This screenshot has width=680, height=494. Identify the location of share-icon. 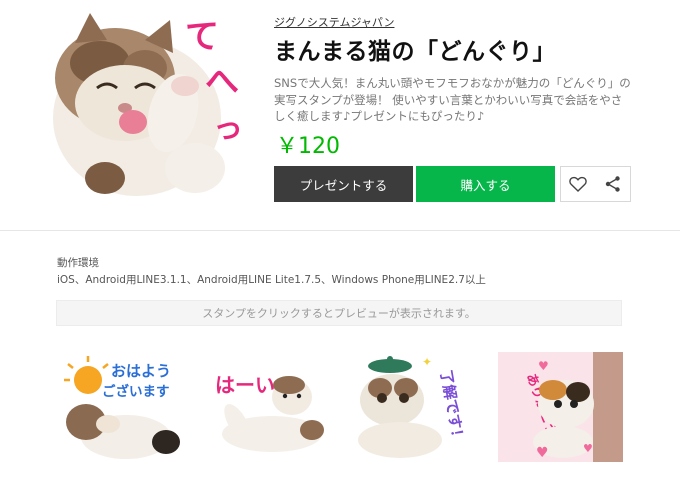
(612, 184).